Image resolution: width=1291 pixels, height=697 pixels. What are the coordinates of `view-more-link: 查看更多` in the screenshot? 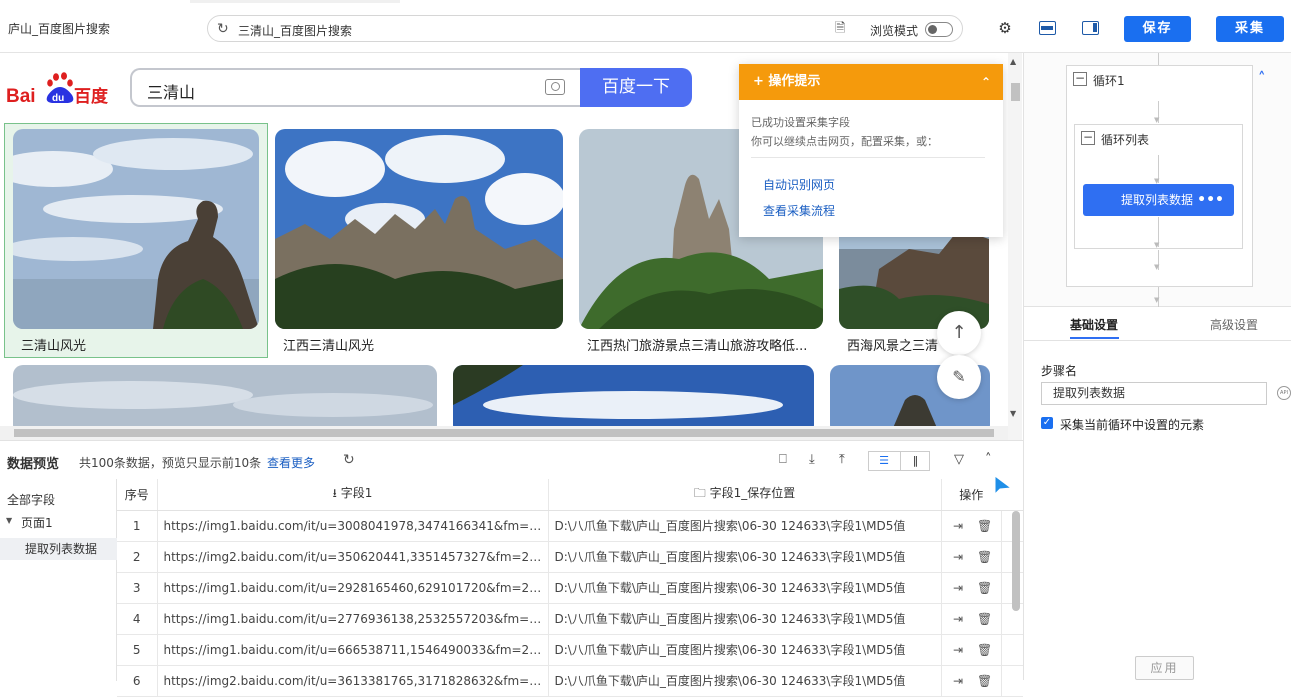 It's located at (291, 462).